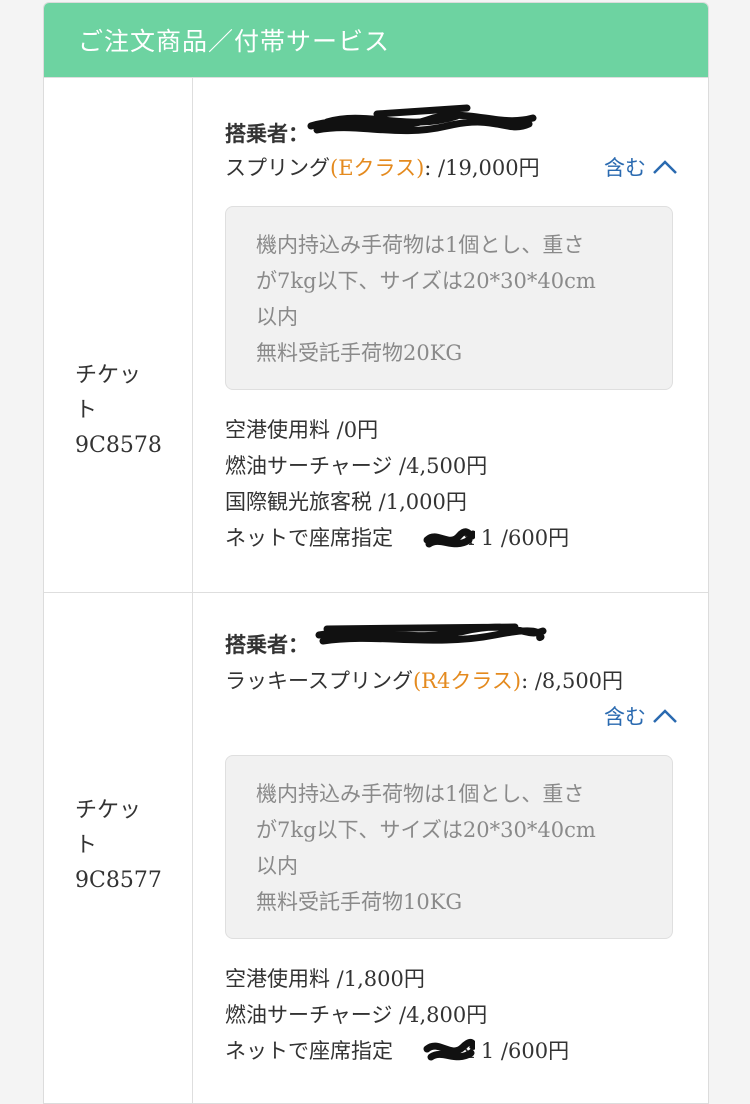  I want to click on ticket-label: チケッ ト 9C8577, so click(125, 845).